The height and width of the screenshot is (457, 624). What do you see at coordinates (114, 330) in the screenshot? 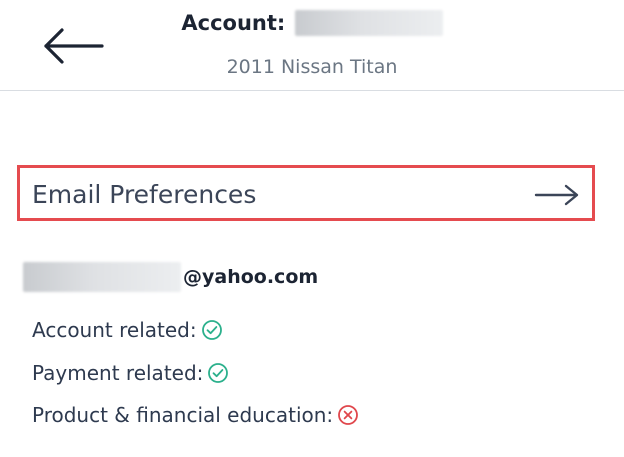
I see `category-label: Account related:` at bounding box center [114, 330].